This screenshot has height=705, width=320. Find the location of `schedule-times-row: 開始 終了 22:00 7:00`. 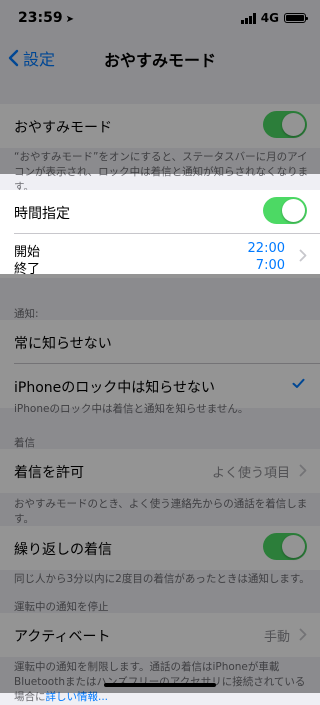

schedule-times-row: 開始 終了 22:00 7:00 is located at coordinates (160, 256).